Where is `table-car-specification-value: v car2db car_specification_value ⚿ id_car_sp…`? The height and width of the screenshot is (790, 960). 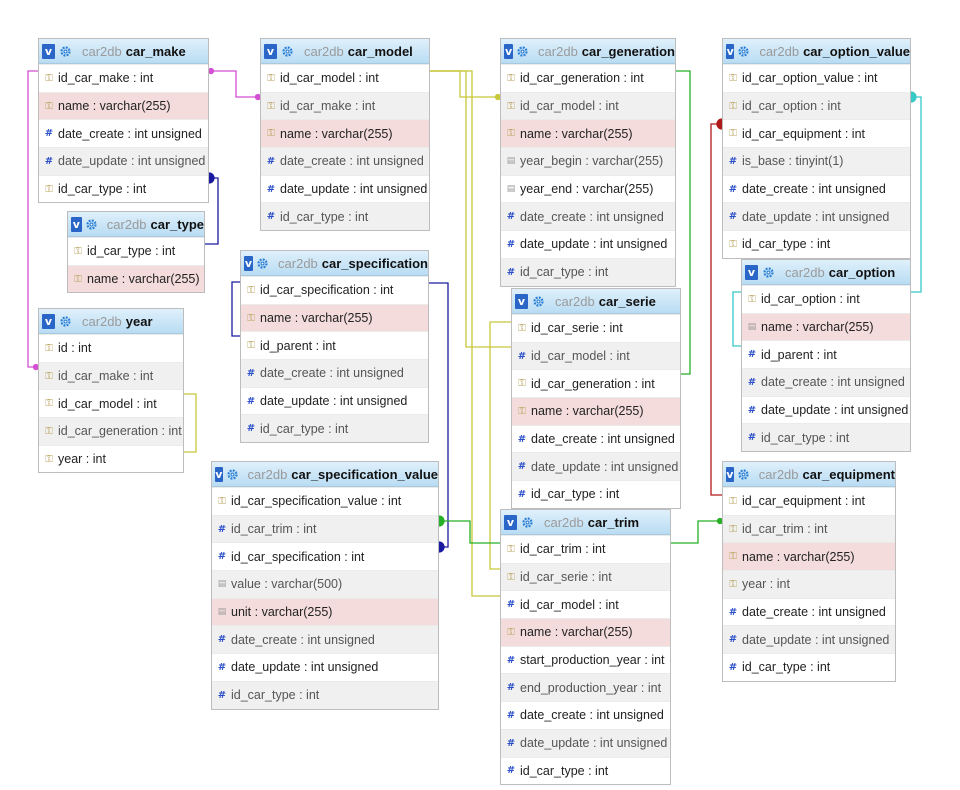 table-car-specification-value: v car2db car_specification_value ⚿ id_car_sp… is located at coordinates (325, 585).